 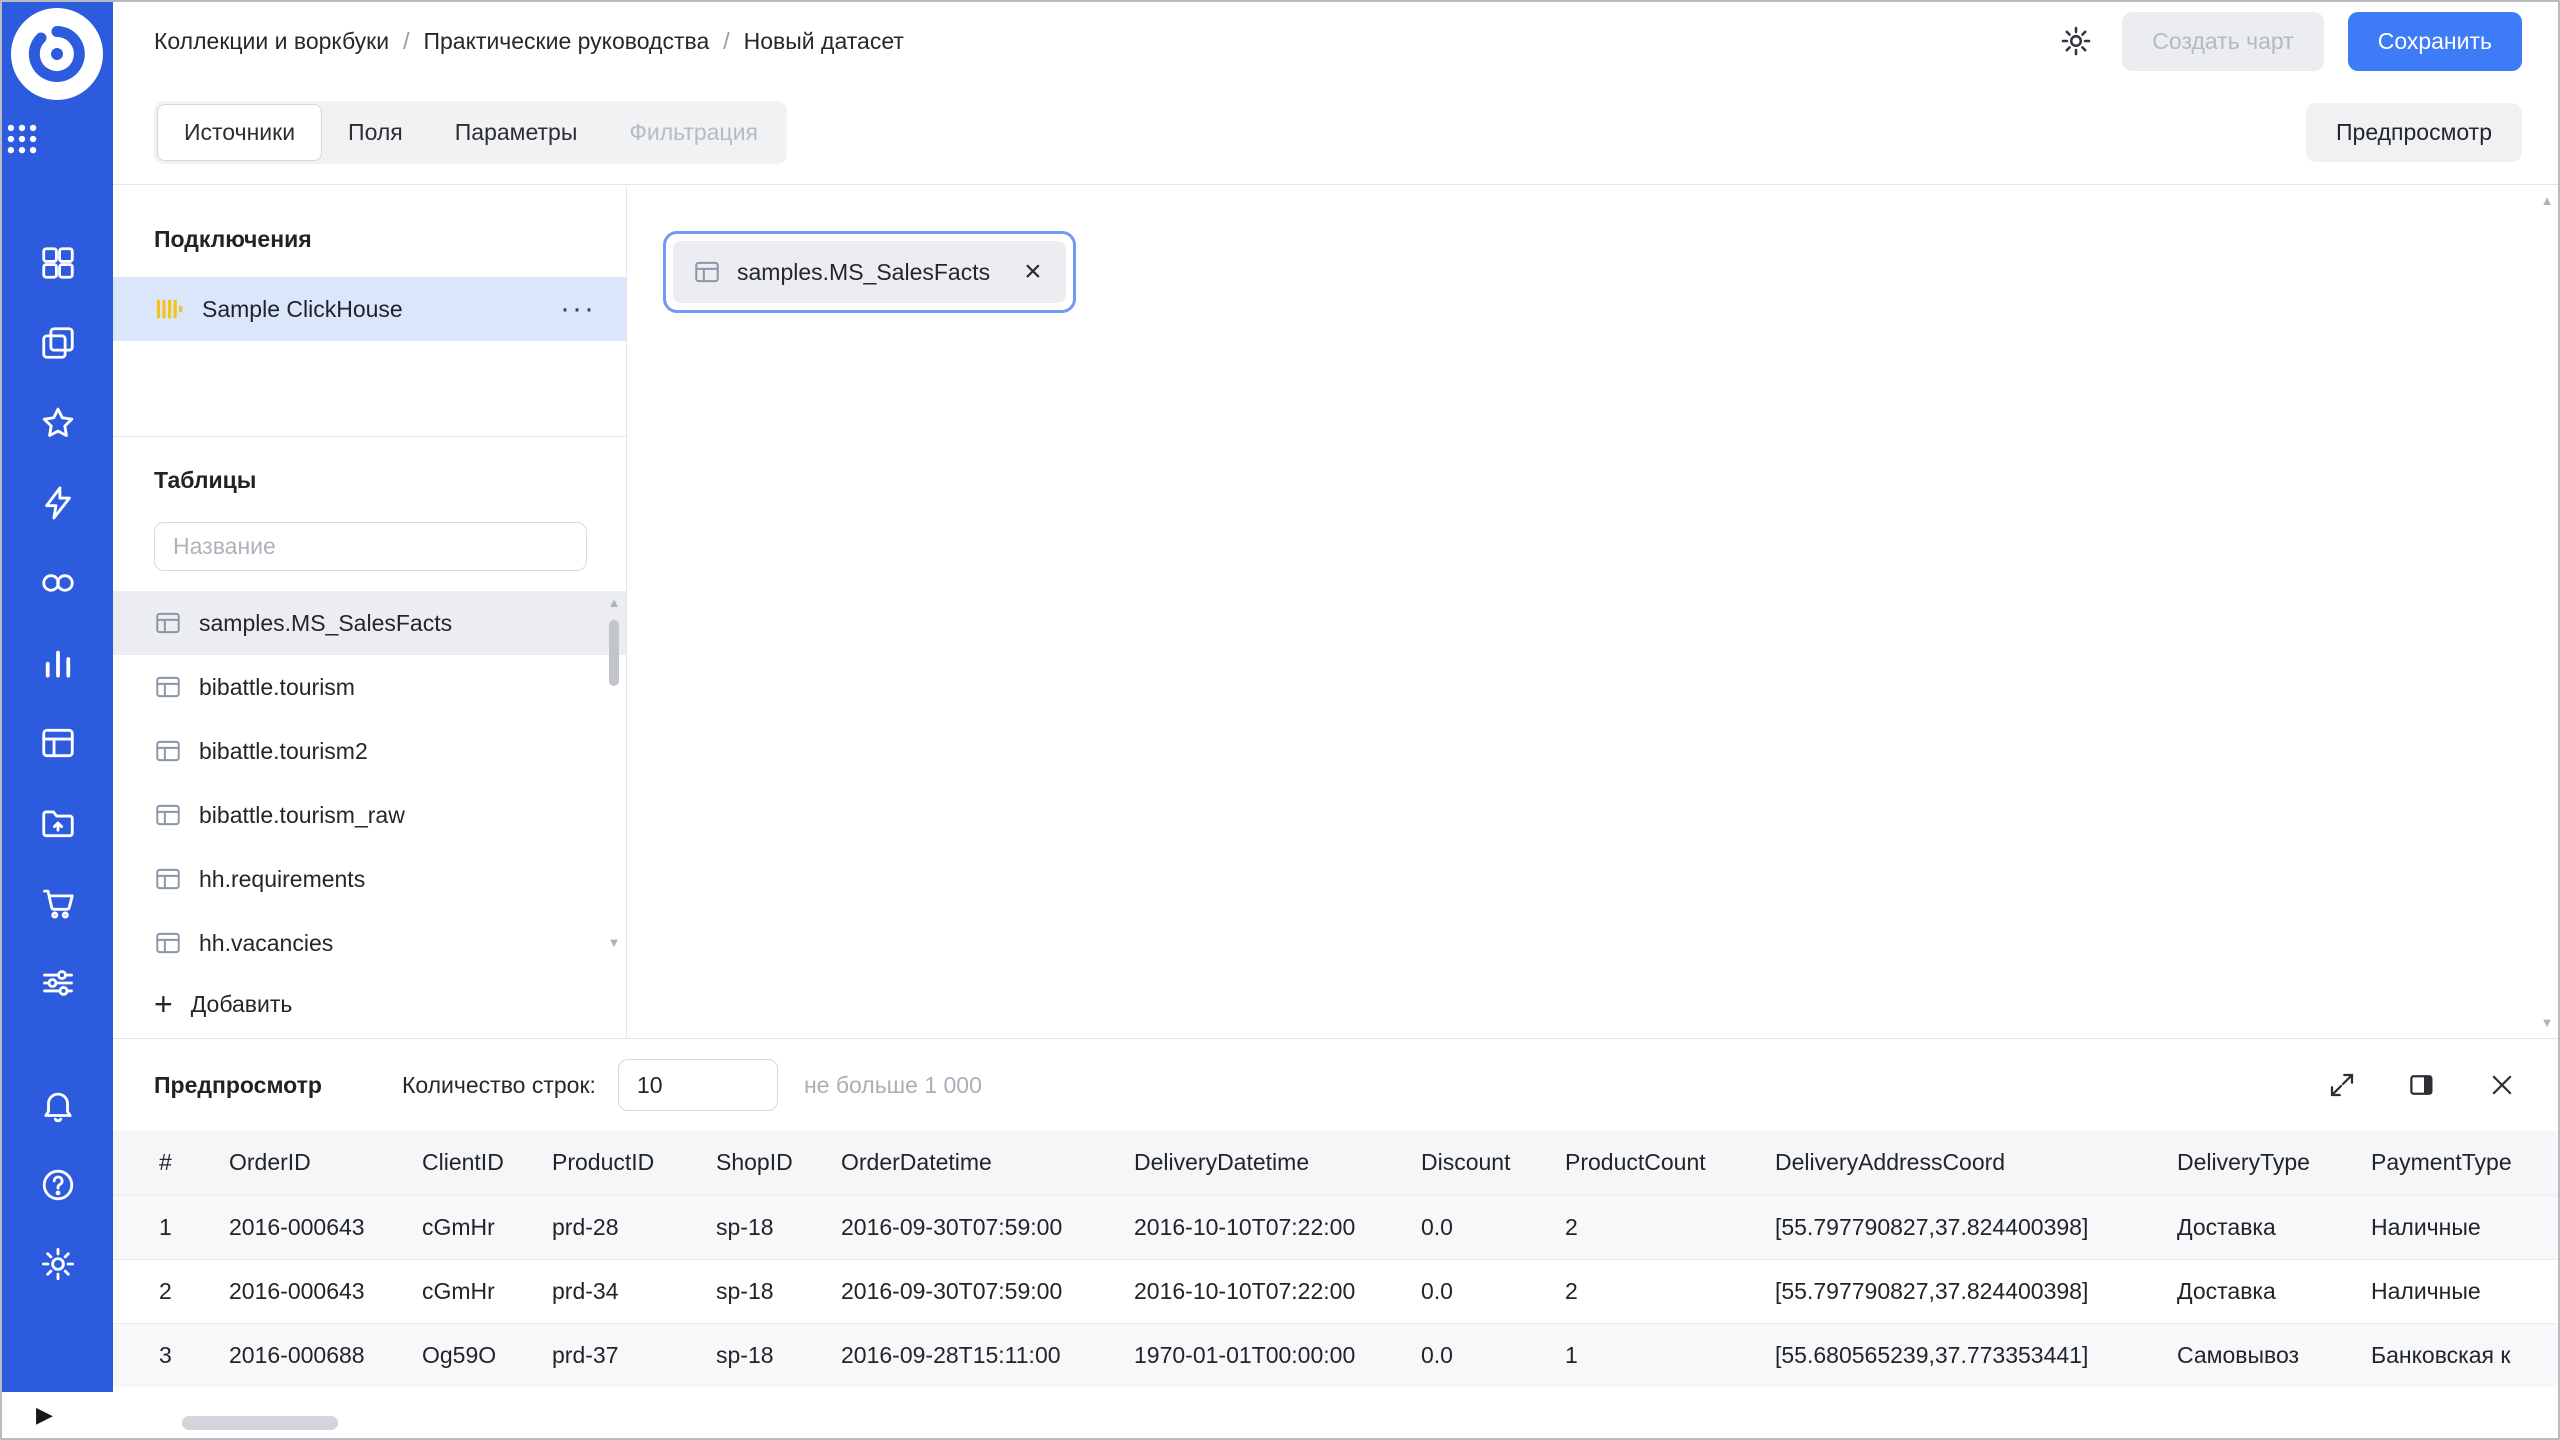 What do you see at coordinates (916, 1162) in the screenshot?
I see `column-header: OrderDatetime` at bounding box center [916, 1162].